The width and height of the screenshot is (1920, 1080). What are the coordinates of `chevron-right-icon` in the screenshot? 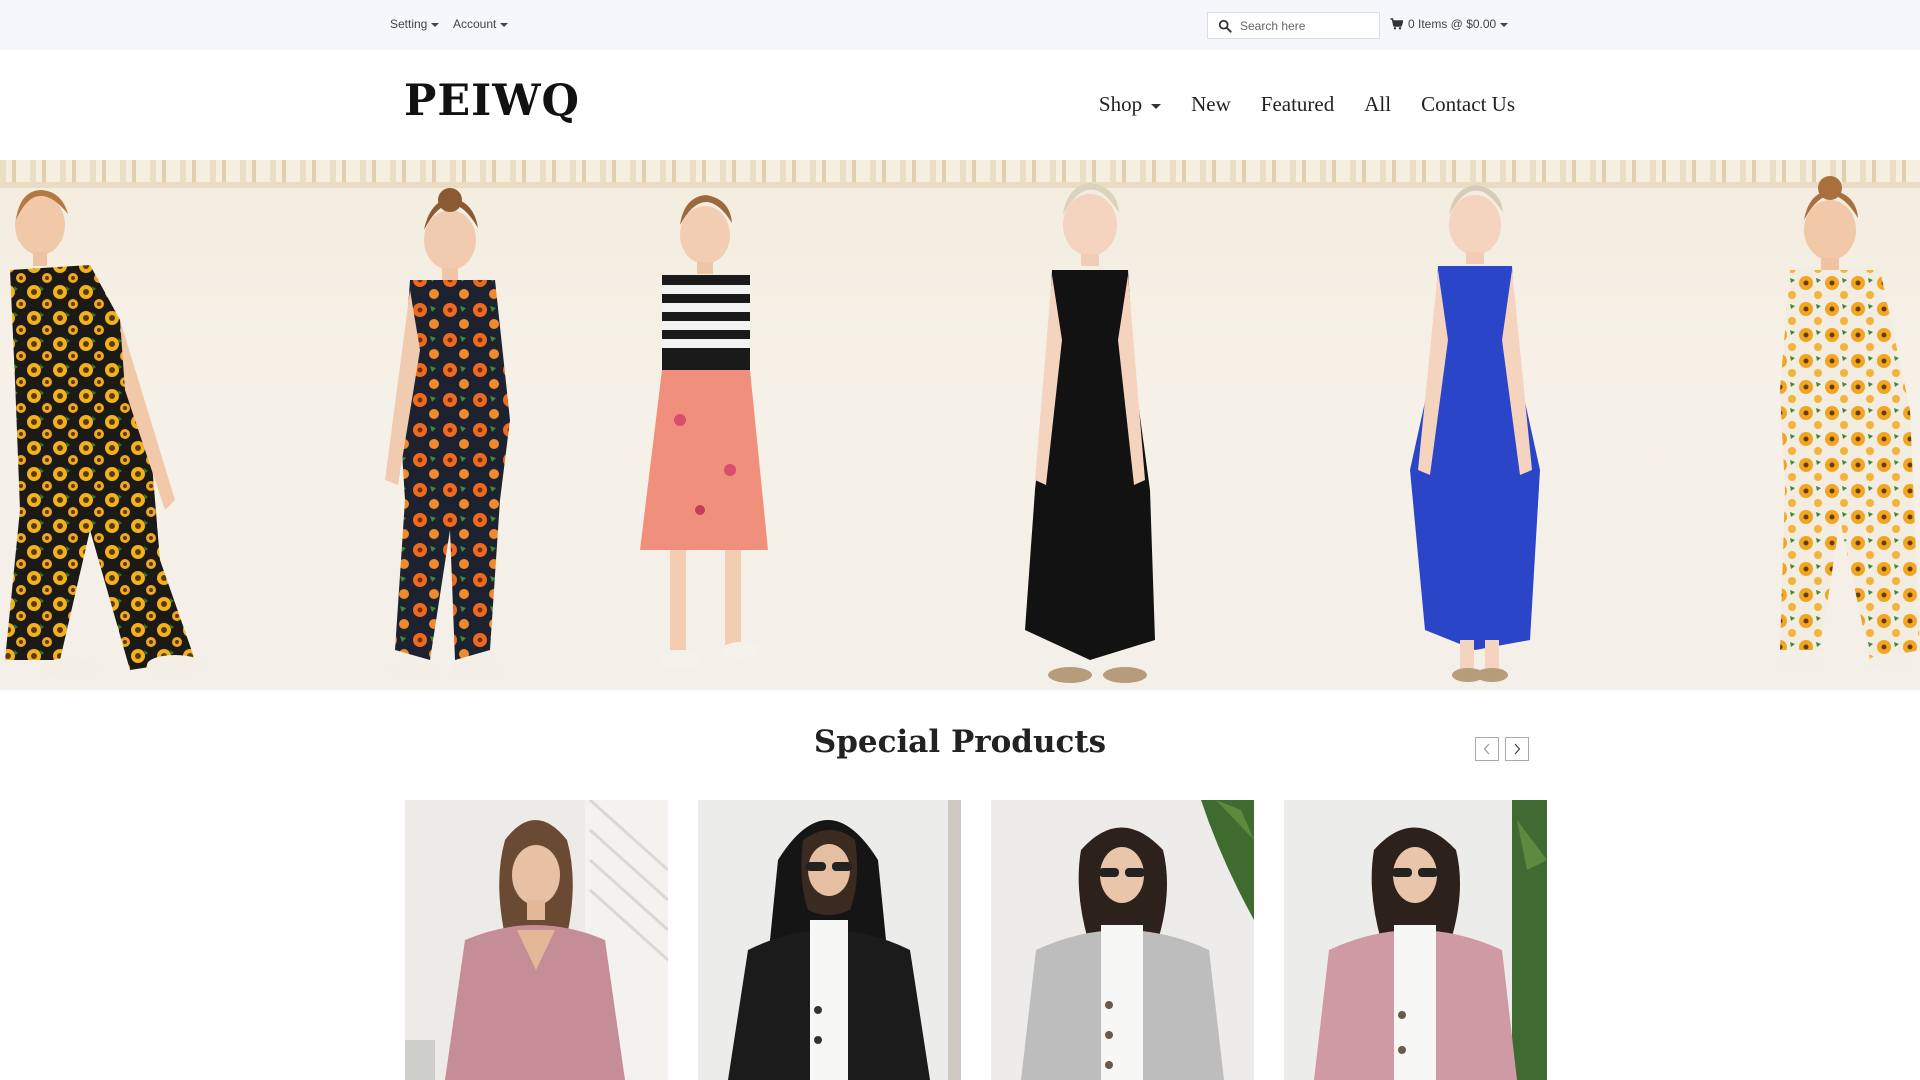 It's located at (1517, 749).